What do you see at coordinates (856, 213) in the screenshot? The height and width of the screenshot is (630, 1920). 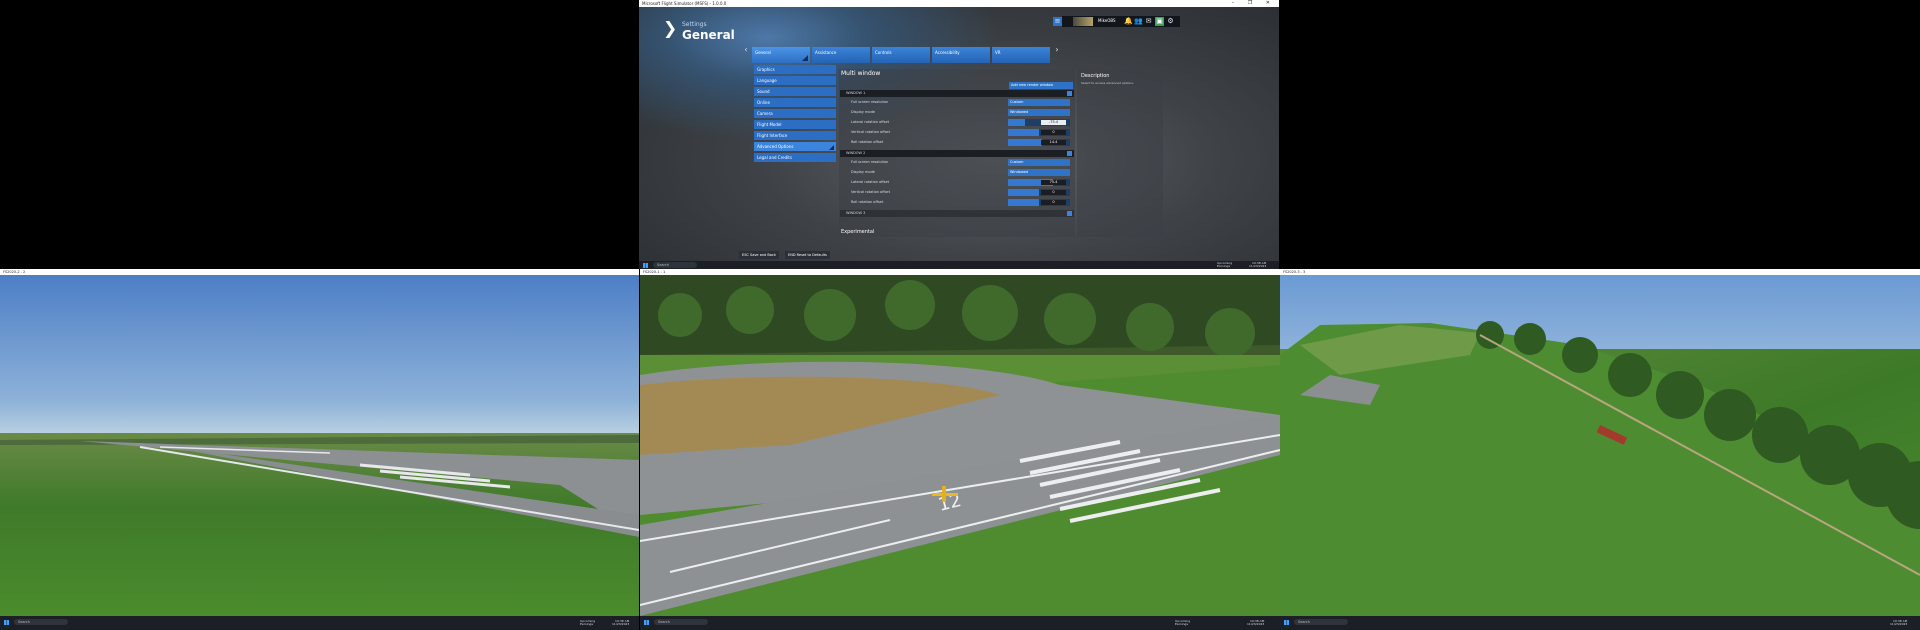 I see `window3-header-label: WINDOW 3` at bounding box center [856, 213].